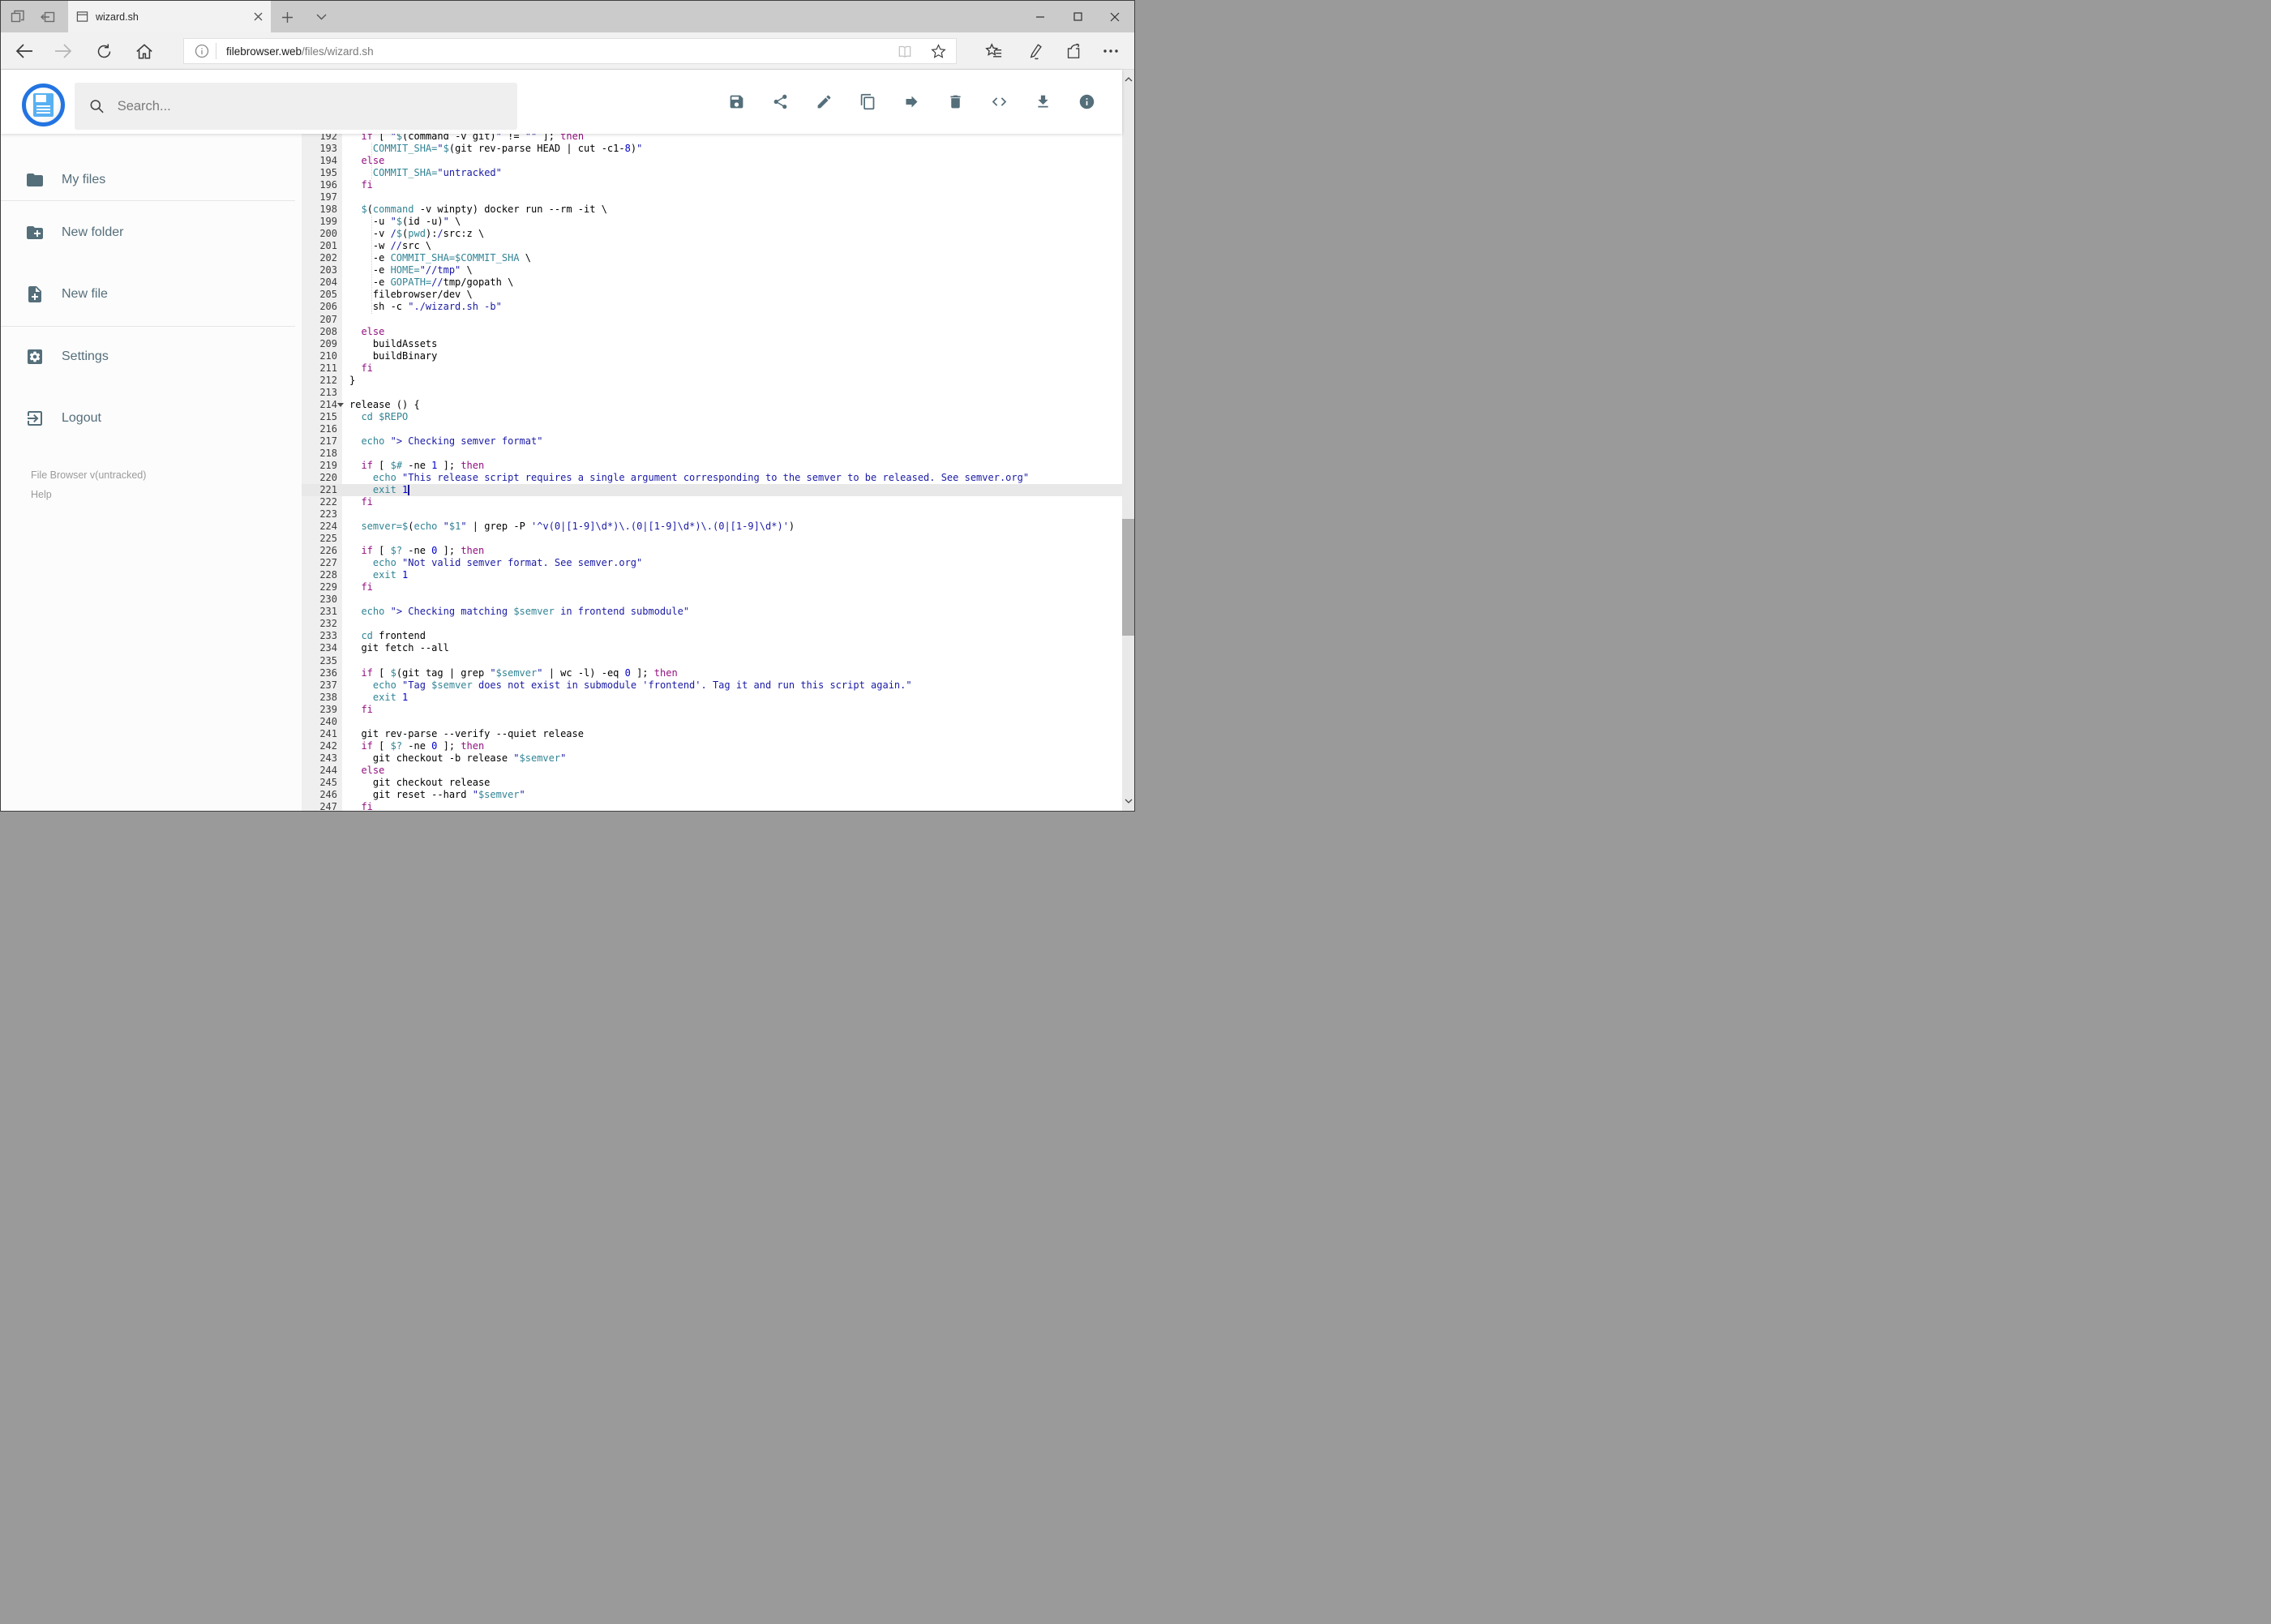  What do you see at coordinates (384, 405) in the screenshot?
I see `code-line: release () {` at bounding box center [384, 405].